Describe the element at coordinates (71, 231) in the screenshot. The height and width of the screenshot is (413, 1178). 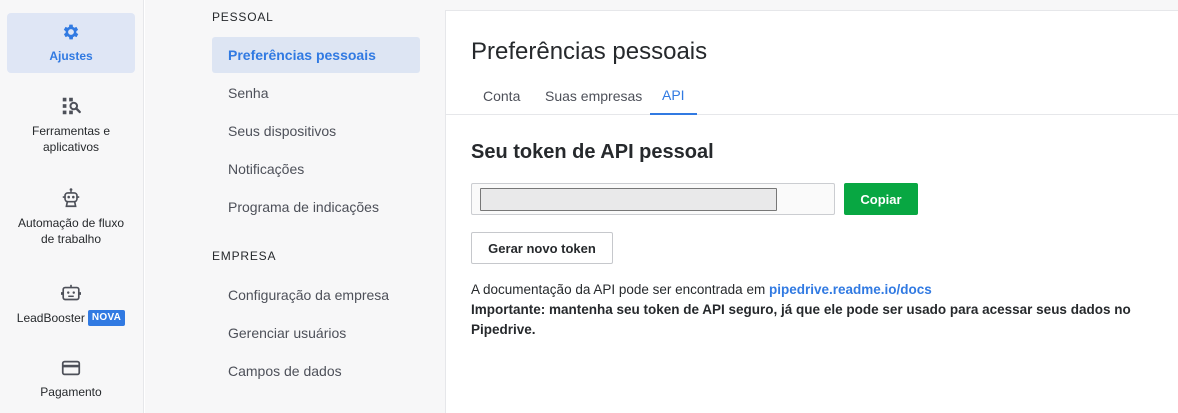
I see `nav-item-label: Automação de fluxo de trabalho` at that location.